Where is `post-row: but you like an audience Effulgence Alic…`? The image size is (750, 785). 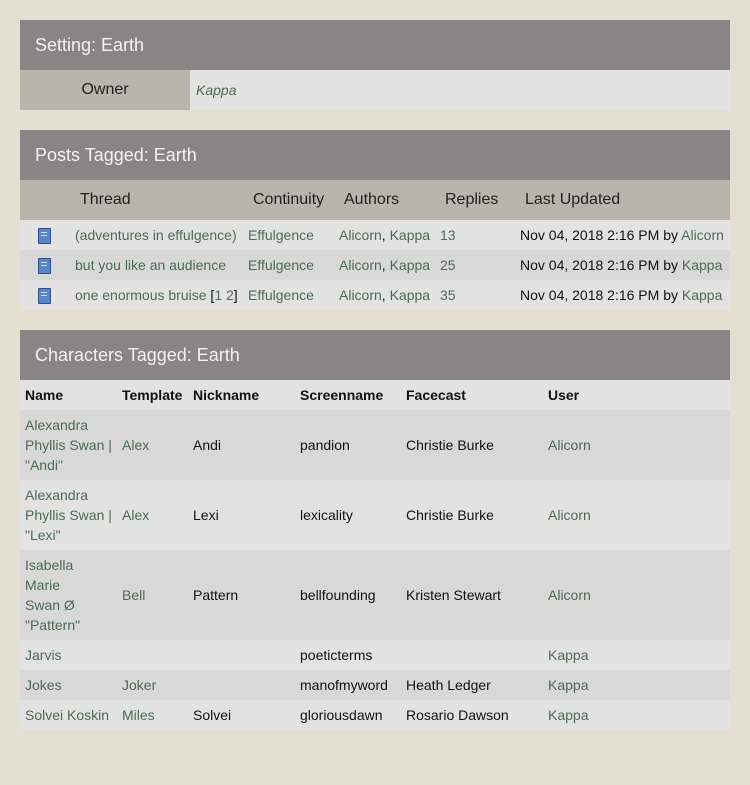 post-row: but you like an audience Effulgence Alic… is located at coordinates (375, 265).